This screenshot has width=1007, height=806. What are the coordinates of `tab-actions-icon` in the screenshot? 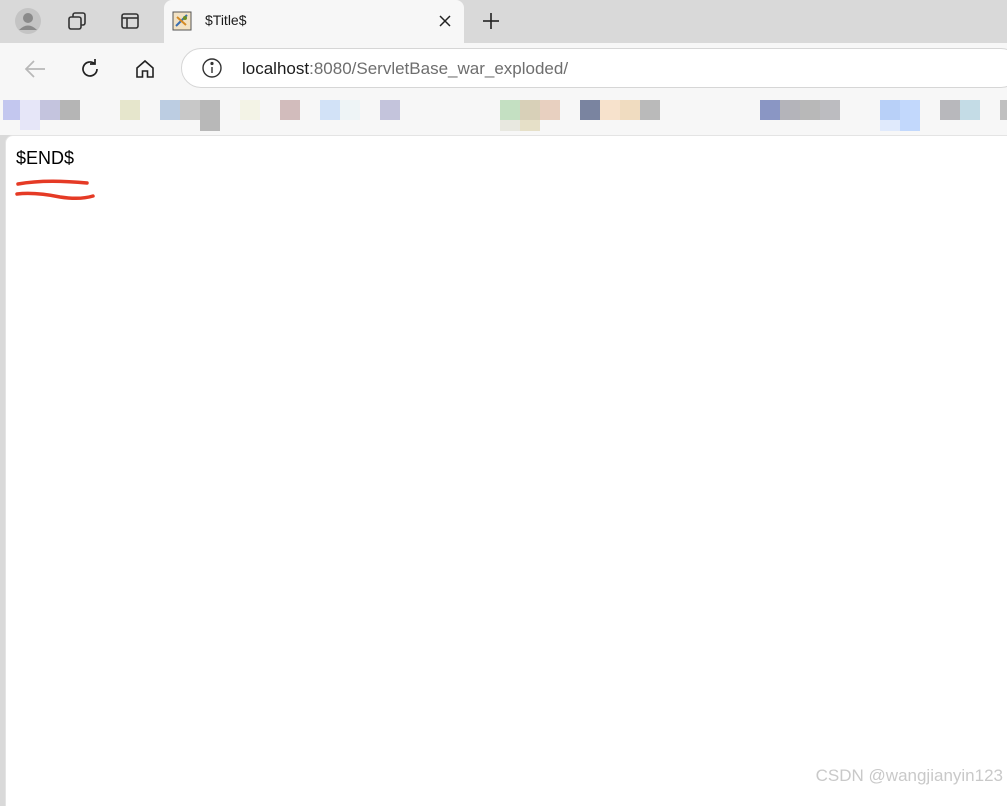 It's located at (130, 21).